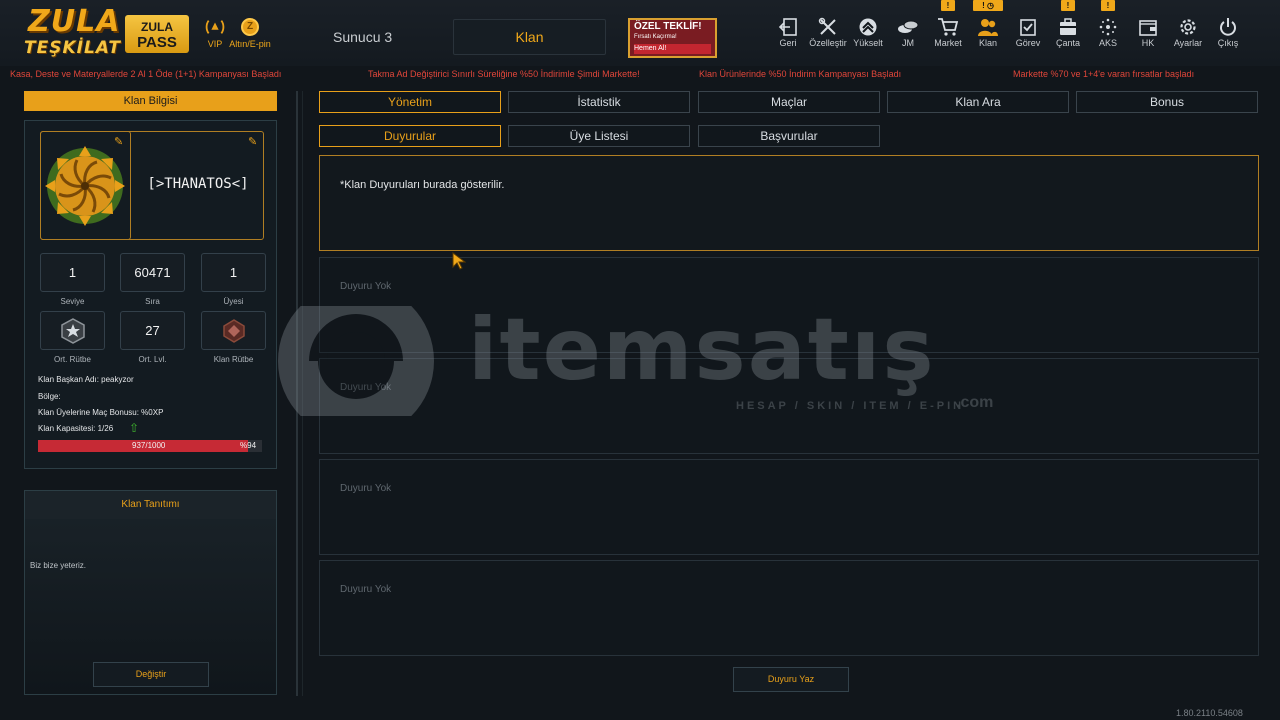 The image size is (1280, 720). Describe the element at coordinates (150, 505) in the screenshot. I see `clan-promo-title: Klan Tanıtımı` at that location.